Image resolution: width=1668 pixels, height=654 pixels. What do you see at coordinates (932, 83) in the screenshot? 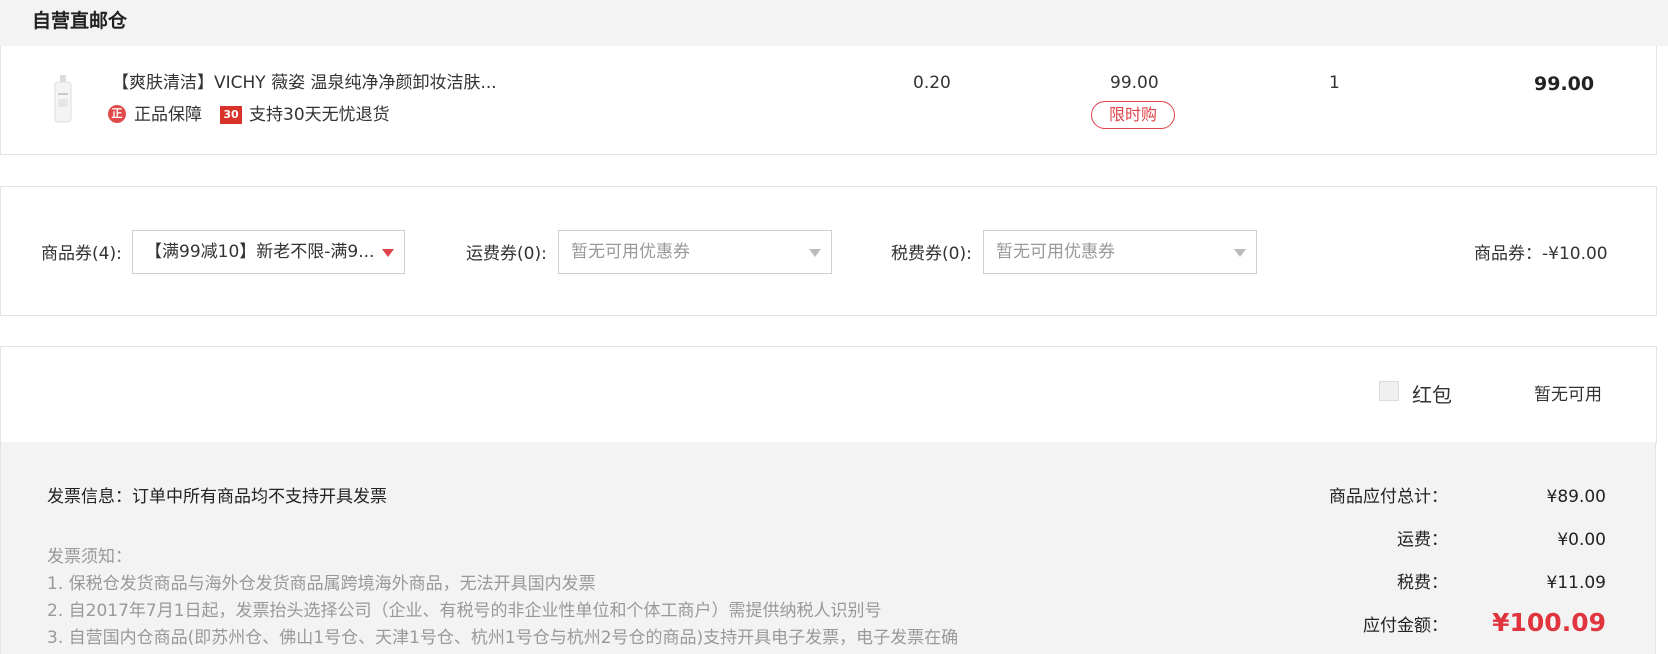
I see `product-tax: 0.20` at bounding box center [932, 83].